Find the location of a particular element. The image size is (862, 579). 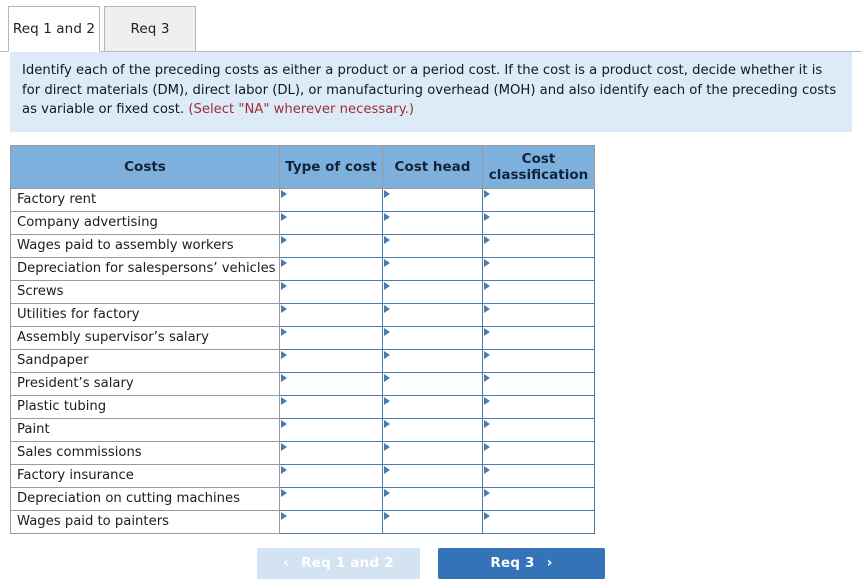

tab-label: Req 1 and 2 is located at coordinates (54, 29).